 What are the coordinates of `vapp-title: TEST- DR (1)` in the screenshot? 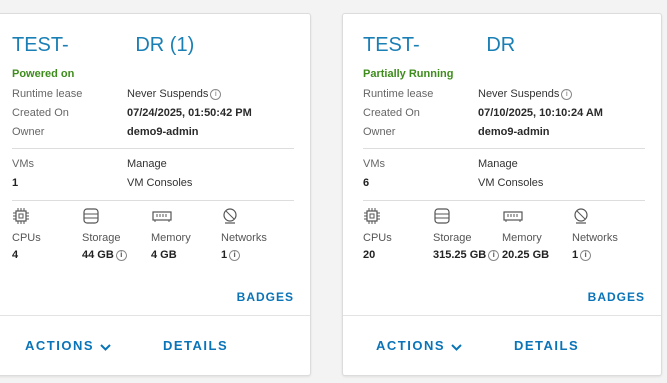 It's located at (153, 45).